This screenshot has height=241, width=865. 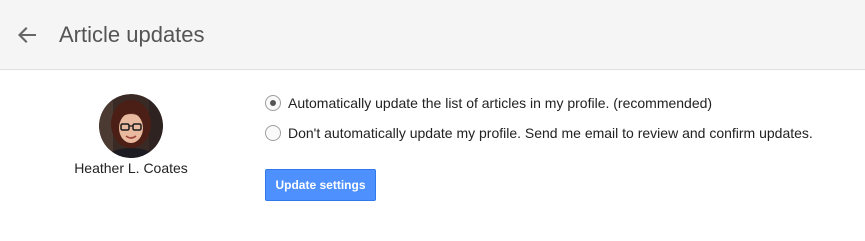 I want to click on radio-email-review, so click(x=273, y=133).